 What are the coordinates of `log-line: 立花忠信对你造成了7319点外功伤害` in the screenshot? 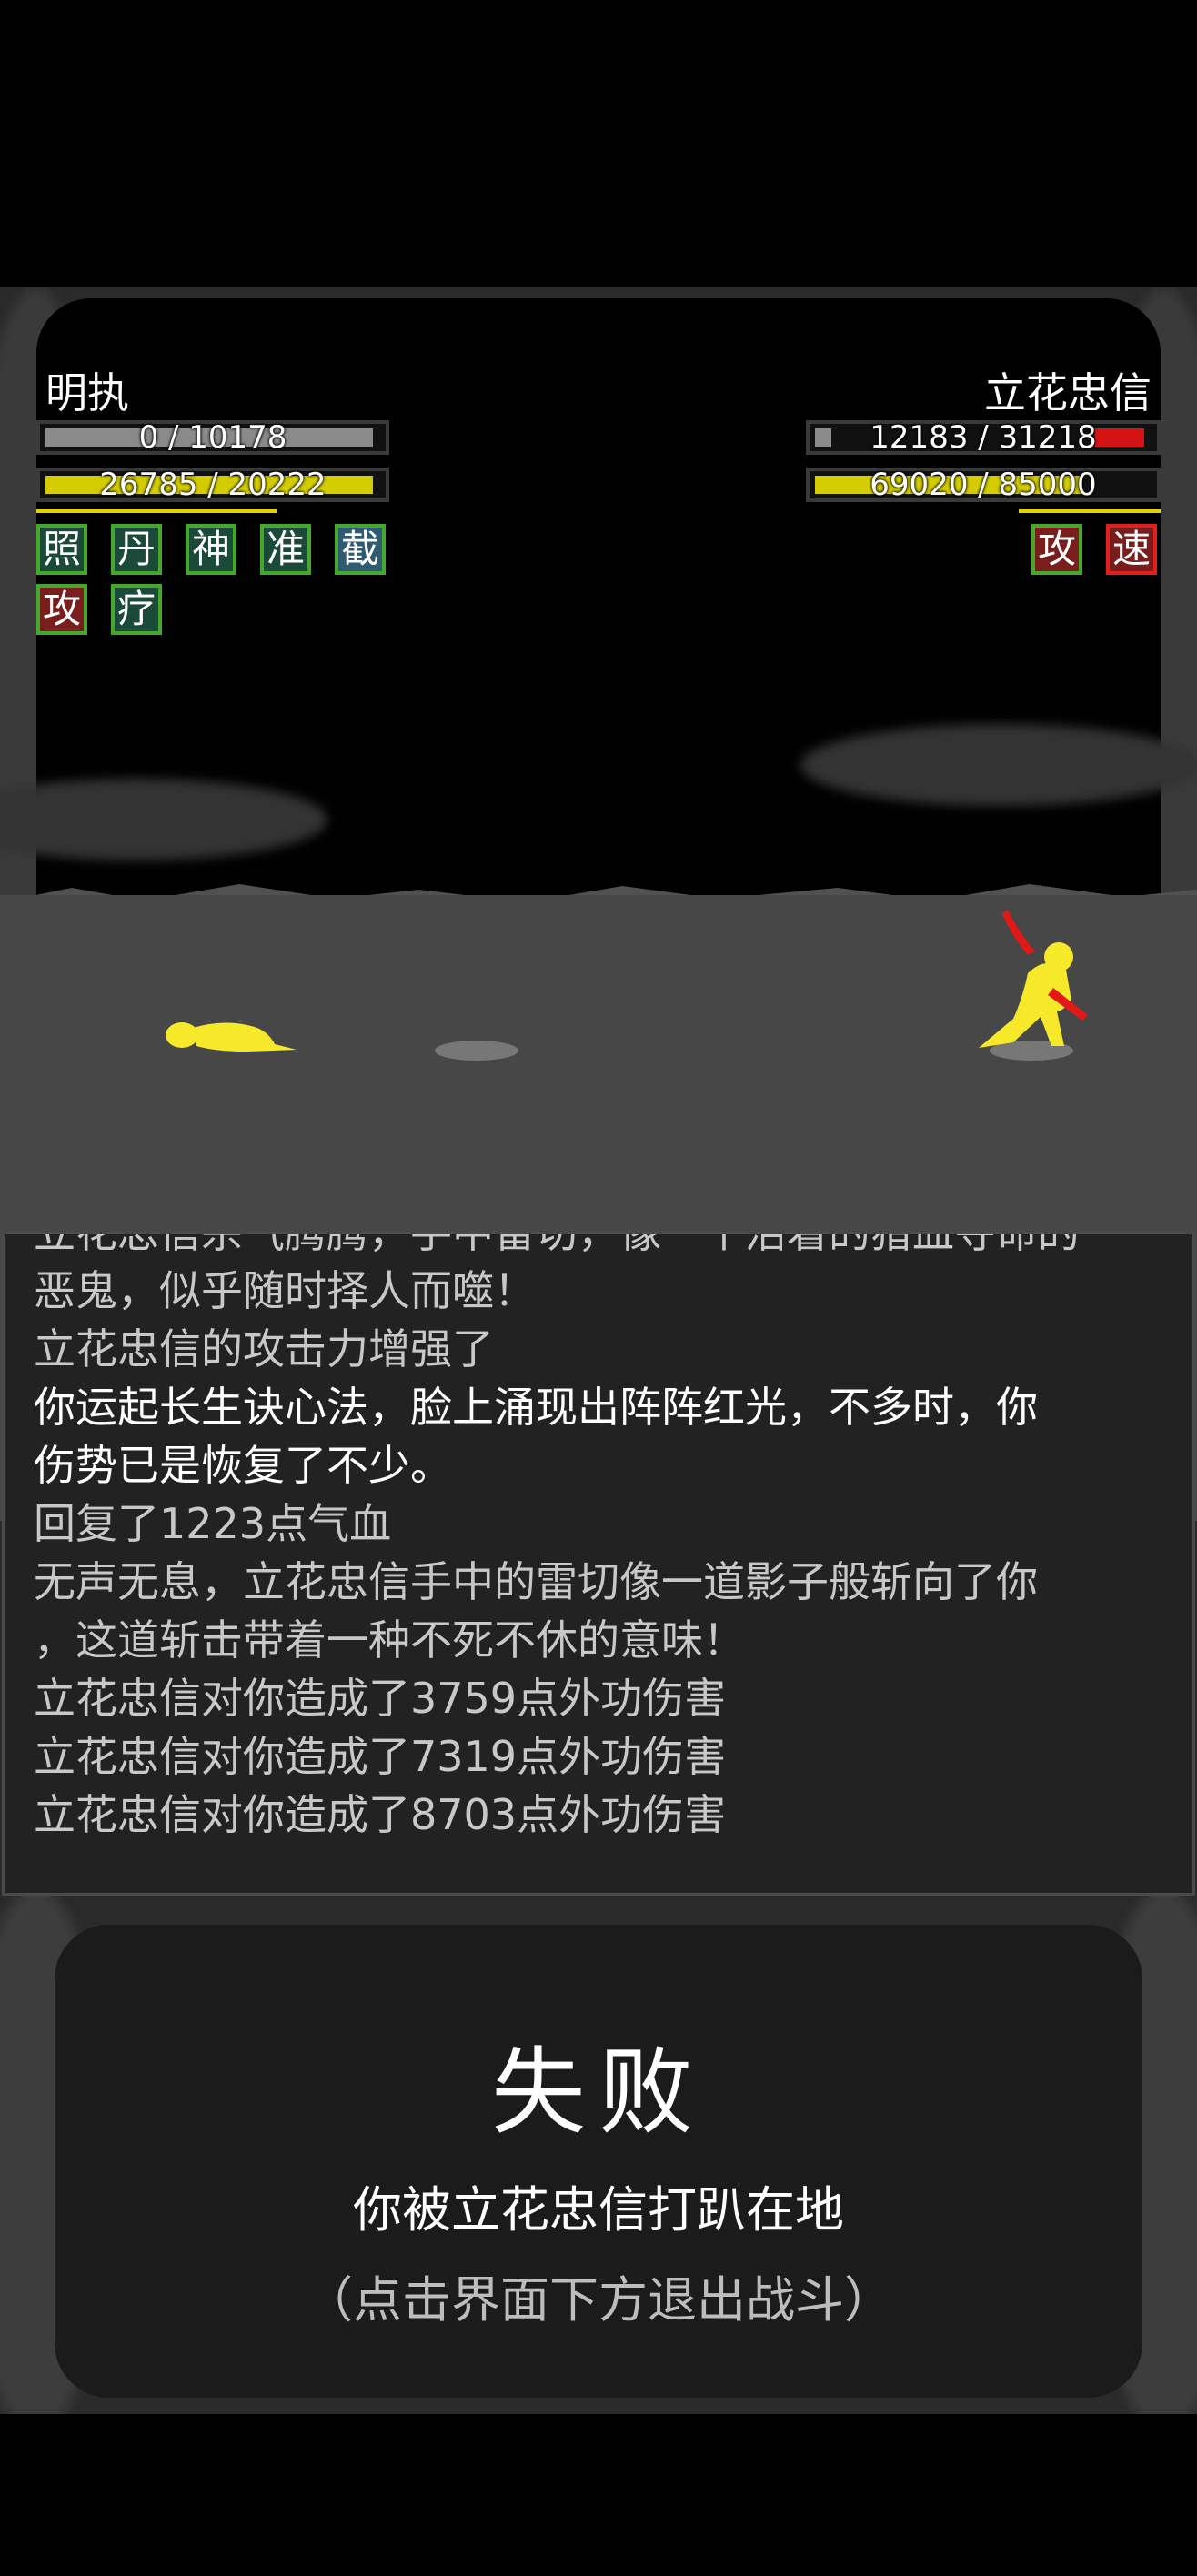 It's located at (380, 1756).